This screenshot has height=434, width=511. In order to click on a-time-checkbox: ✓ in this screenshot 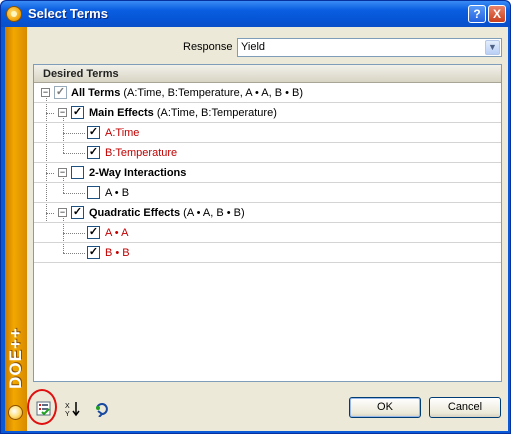, I will do `click(93, 132)`.